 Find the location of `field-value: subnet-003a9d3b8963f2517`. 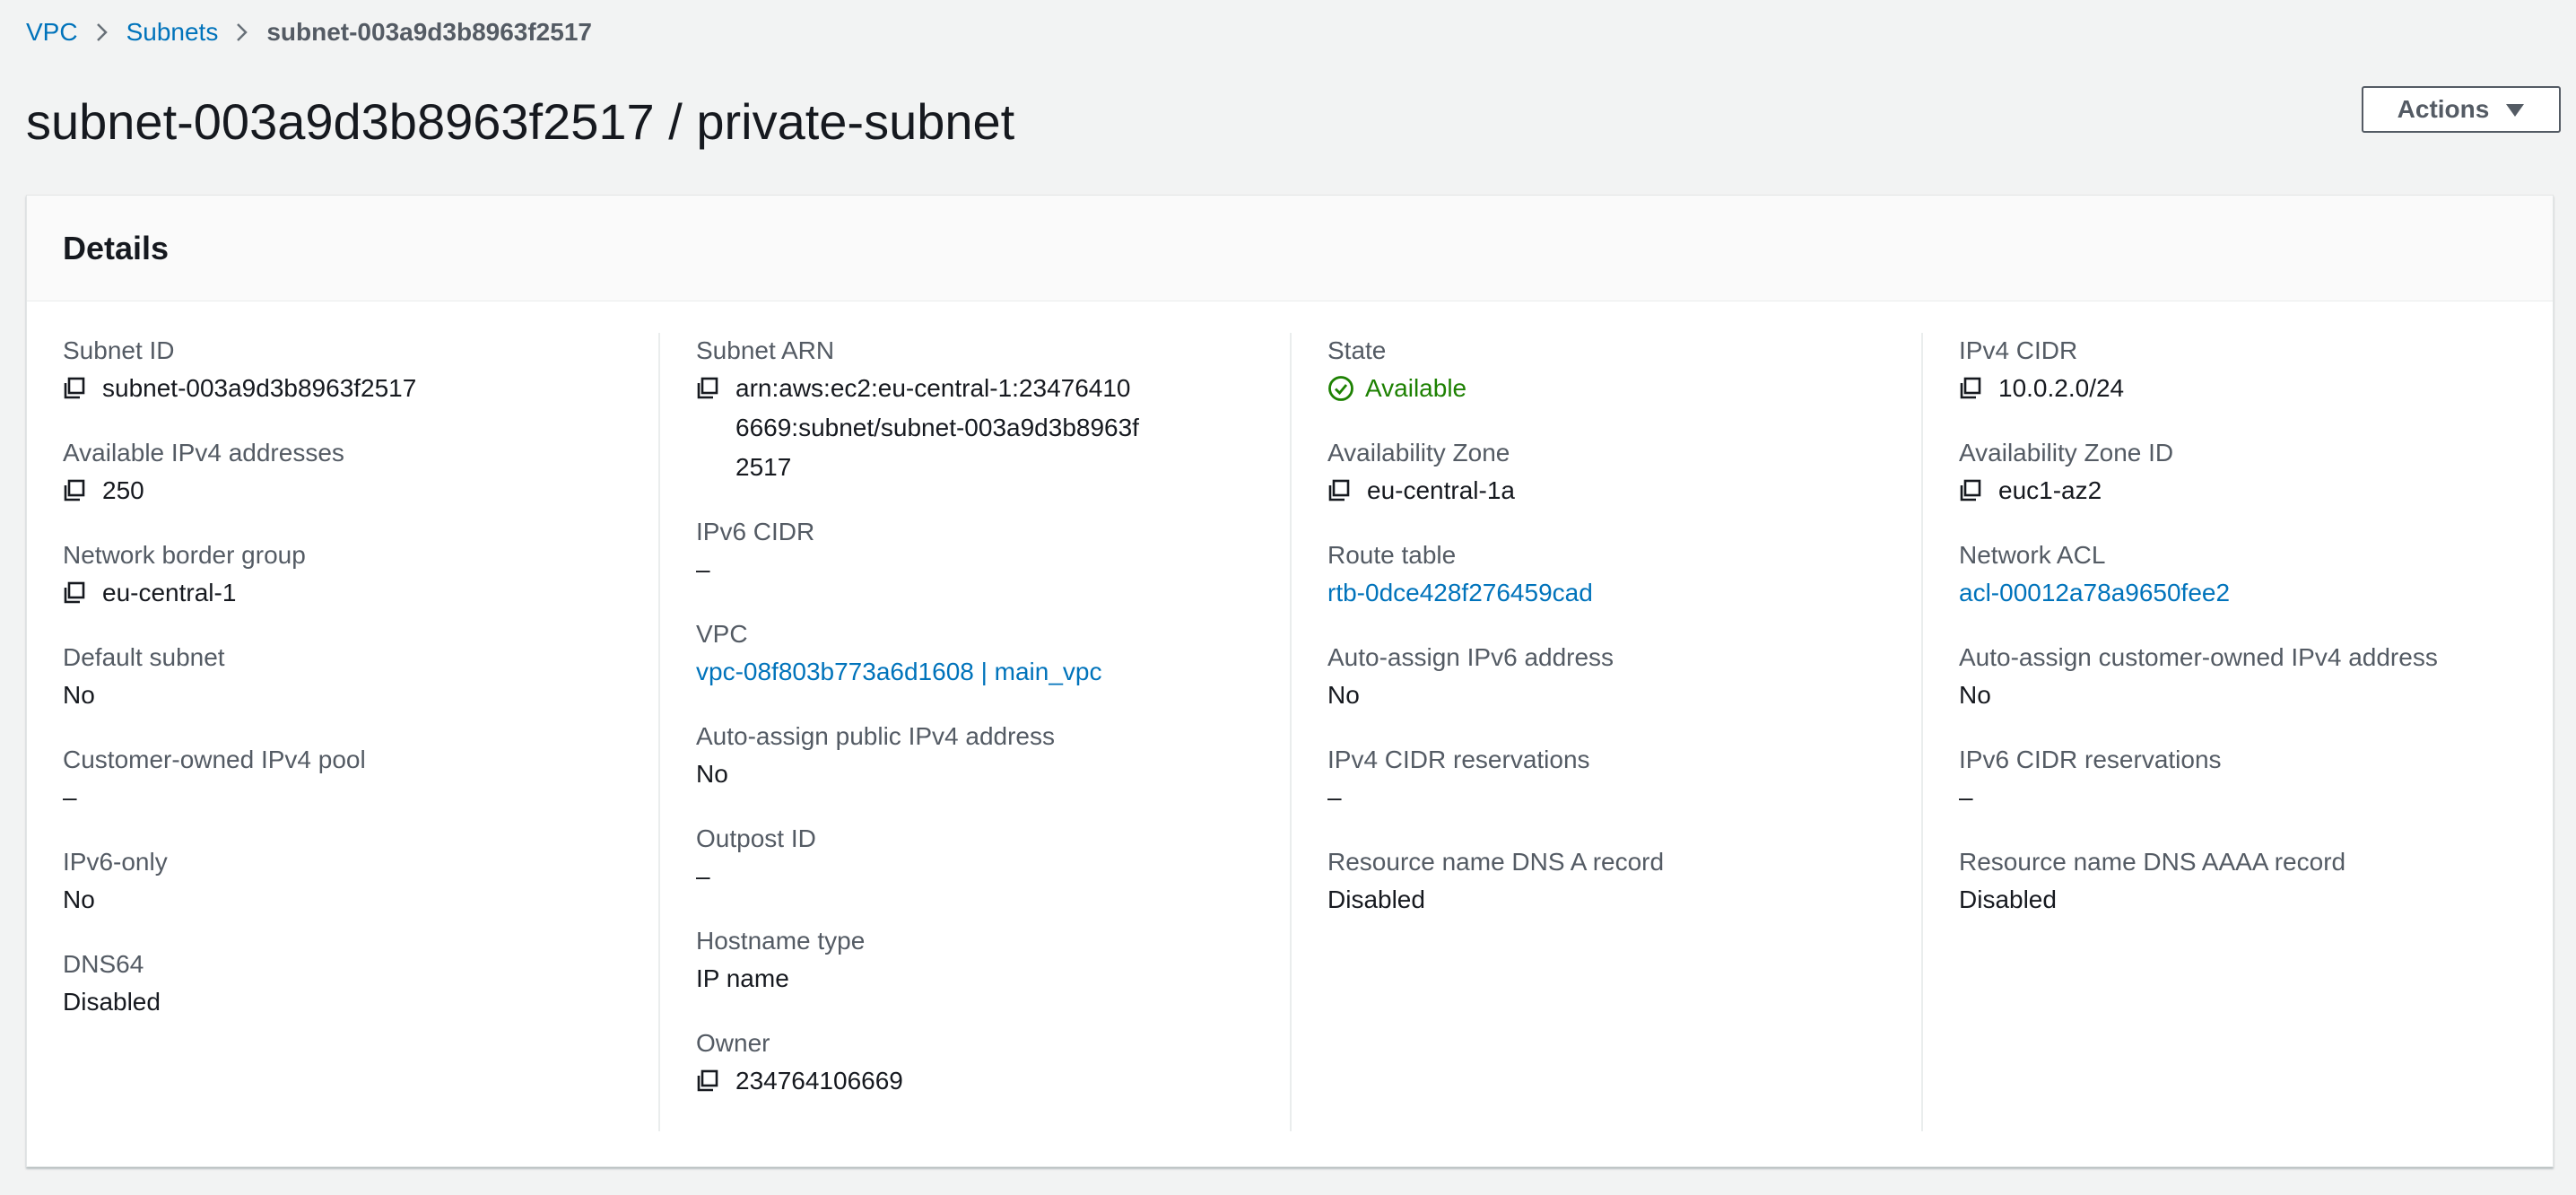

field-value: subnet-003a9d3b8963f2517 is located at coordinates (342, 388).